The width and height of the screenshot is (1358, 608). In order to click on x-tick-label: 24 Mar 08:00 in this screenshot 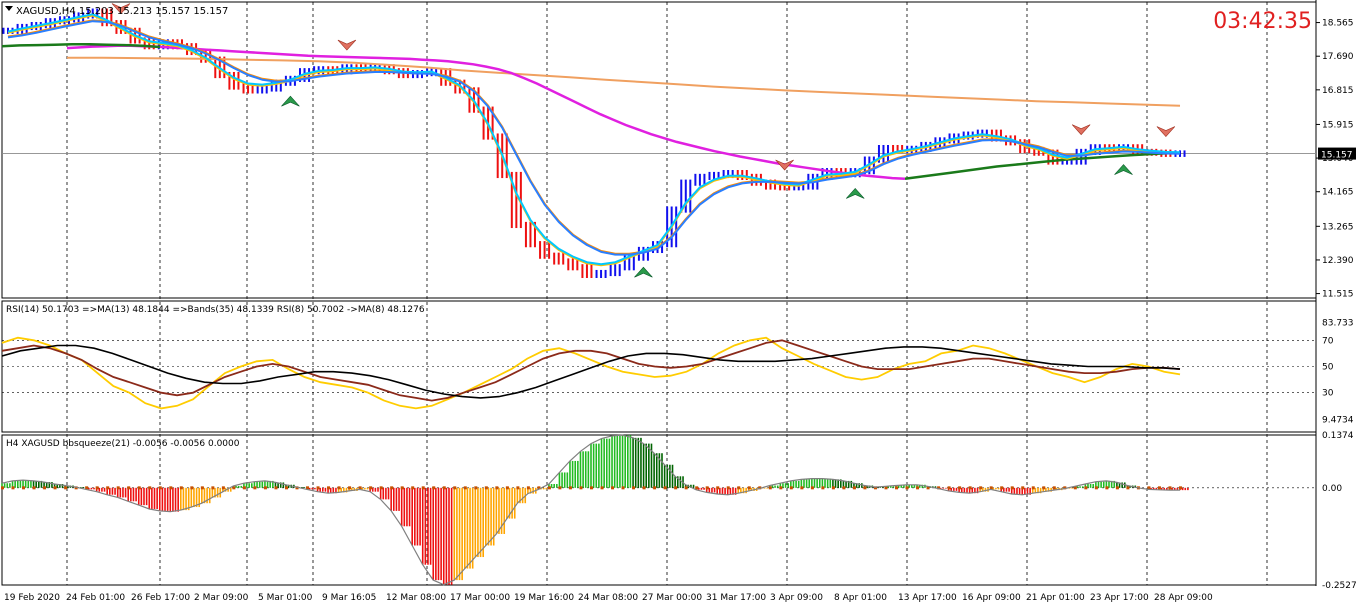, I will do `click(608, 598)`.